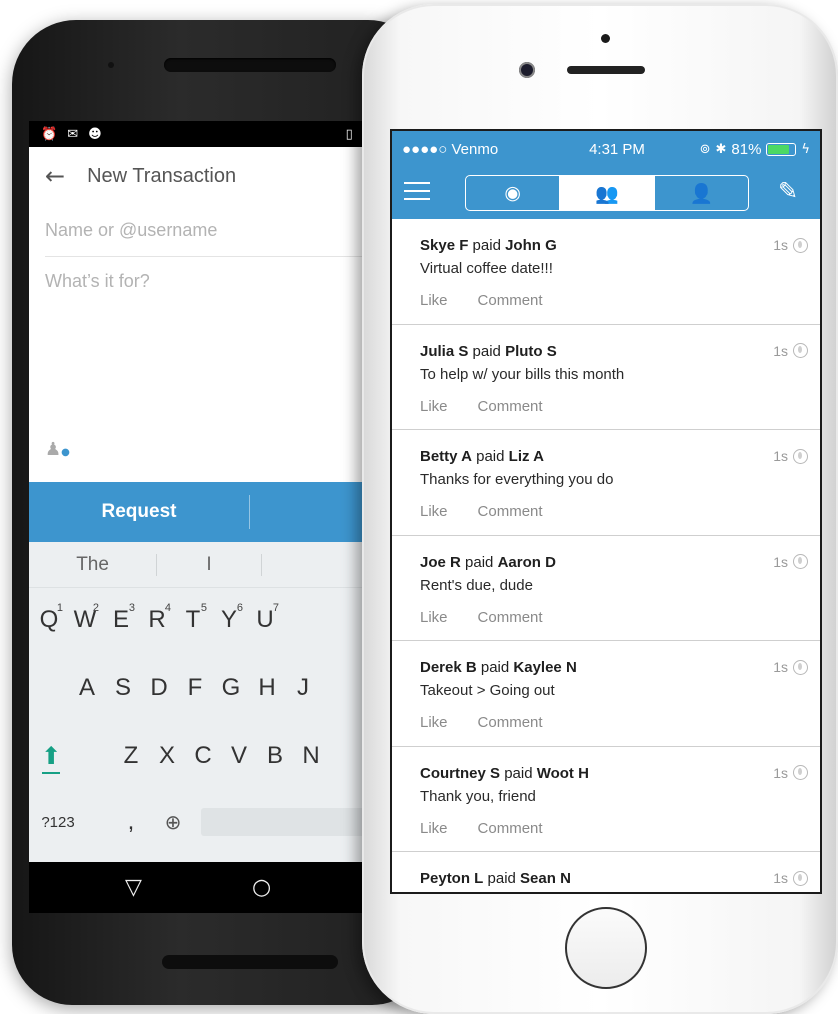  Describe the element at coordinates (417, 191) in the screenshot. I see `hamburger-menu-icon` at that location.